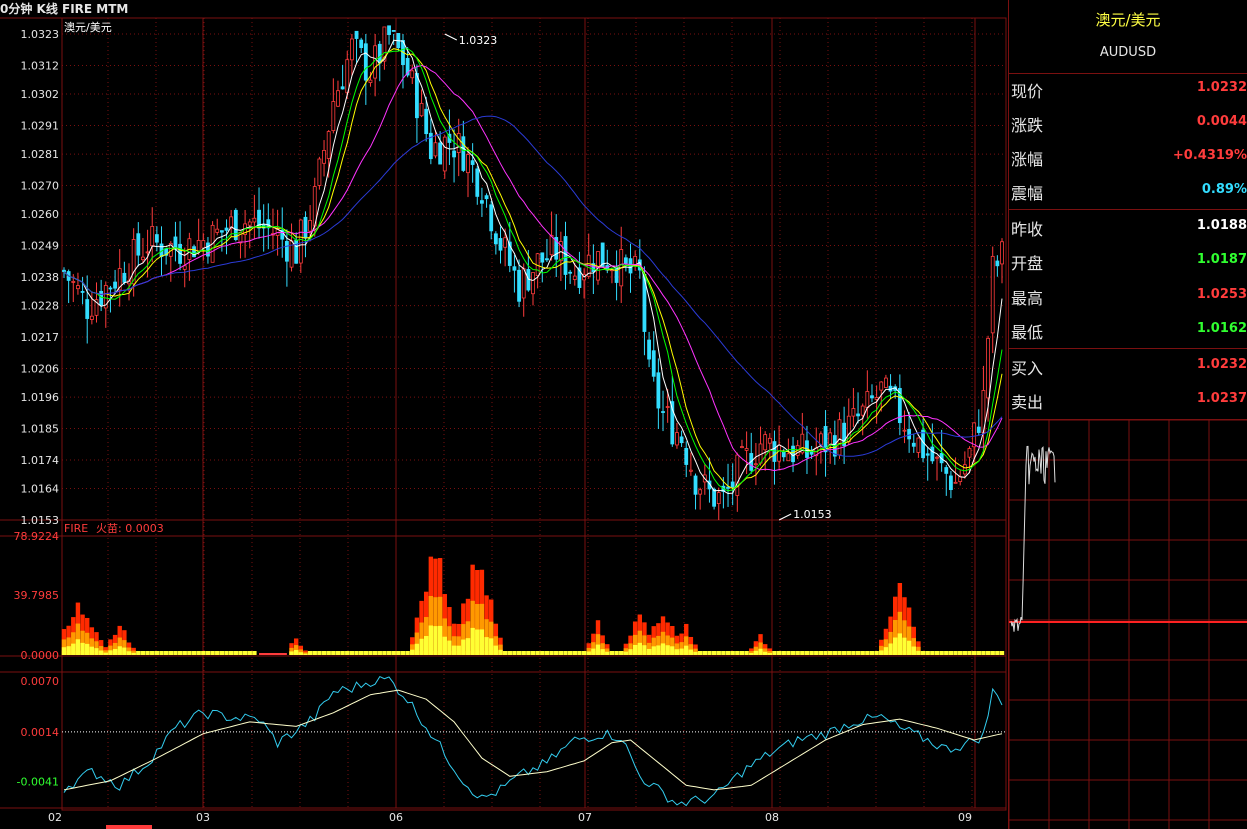 The width and height of the screenshot is (1247, 829). I want to click on quote-value: 1.0232, so click(1221, 364).